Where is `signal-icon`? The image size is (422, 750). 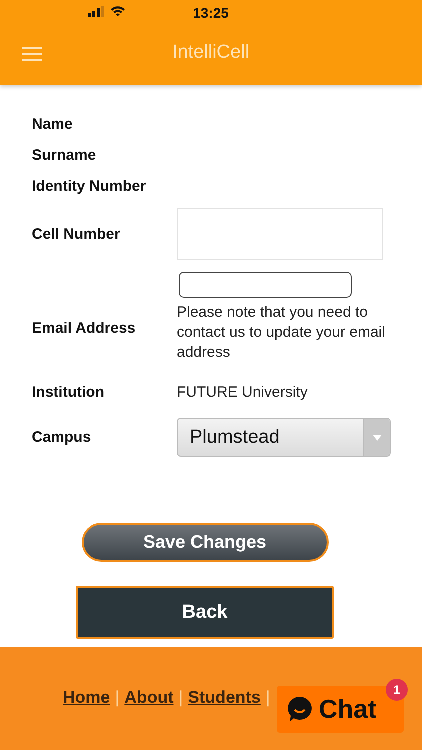
signal-icon is located at coordinates (97, 11).